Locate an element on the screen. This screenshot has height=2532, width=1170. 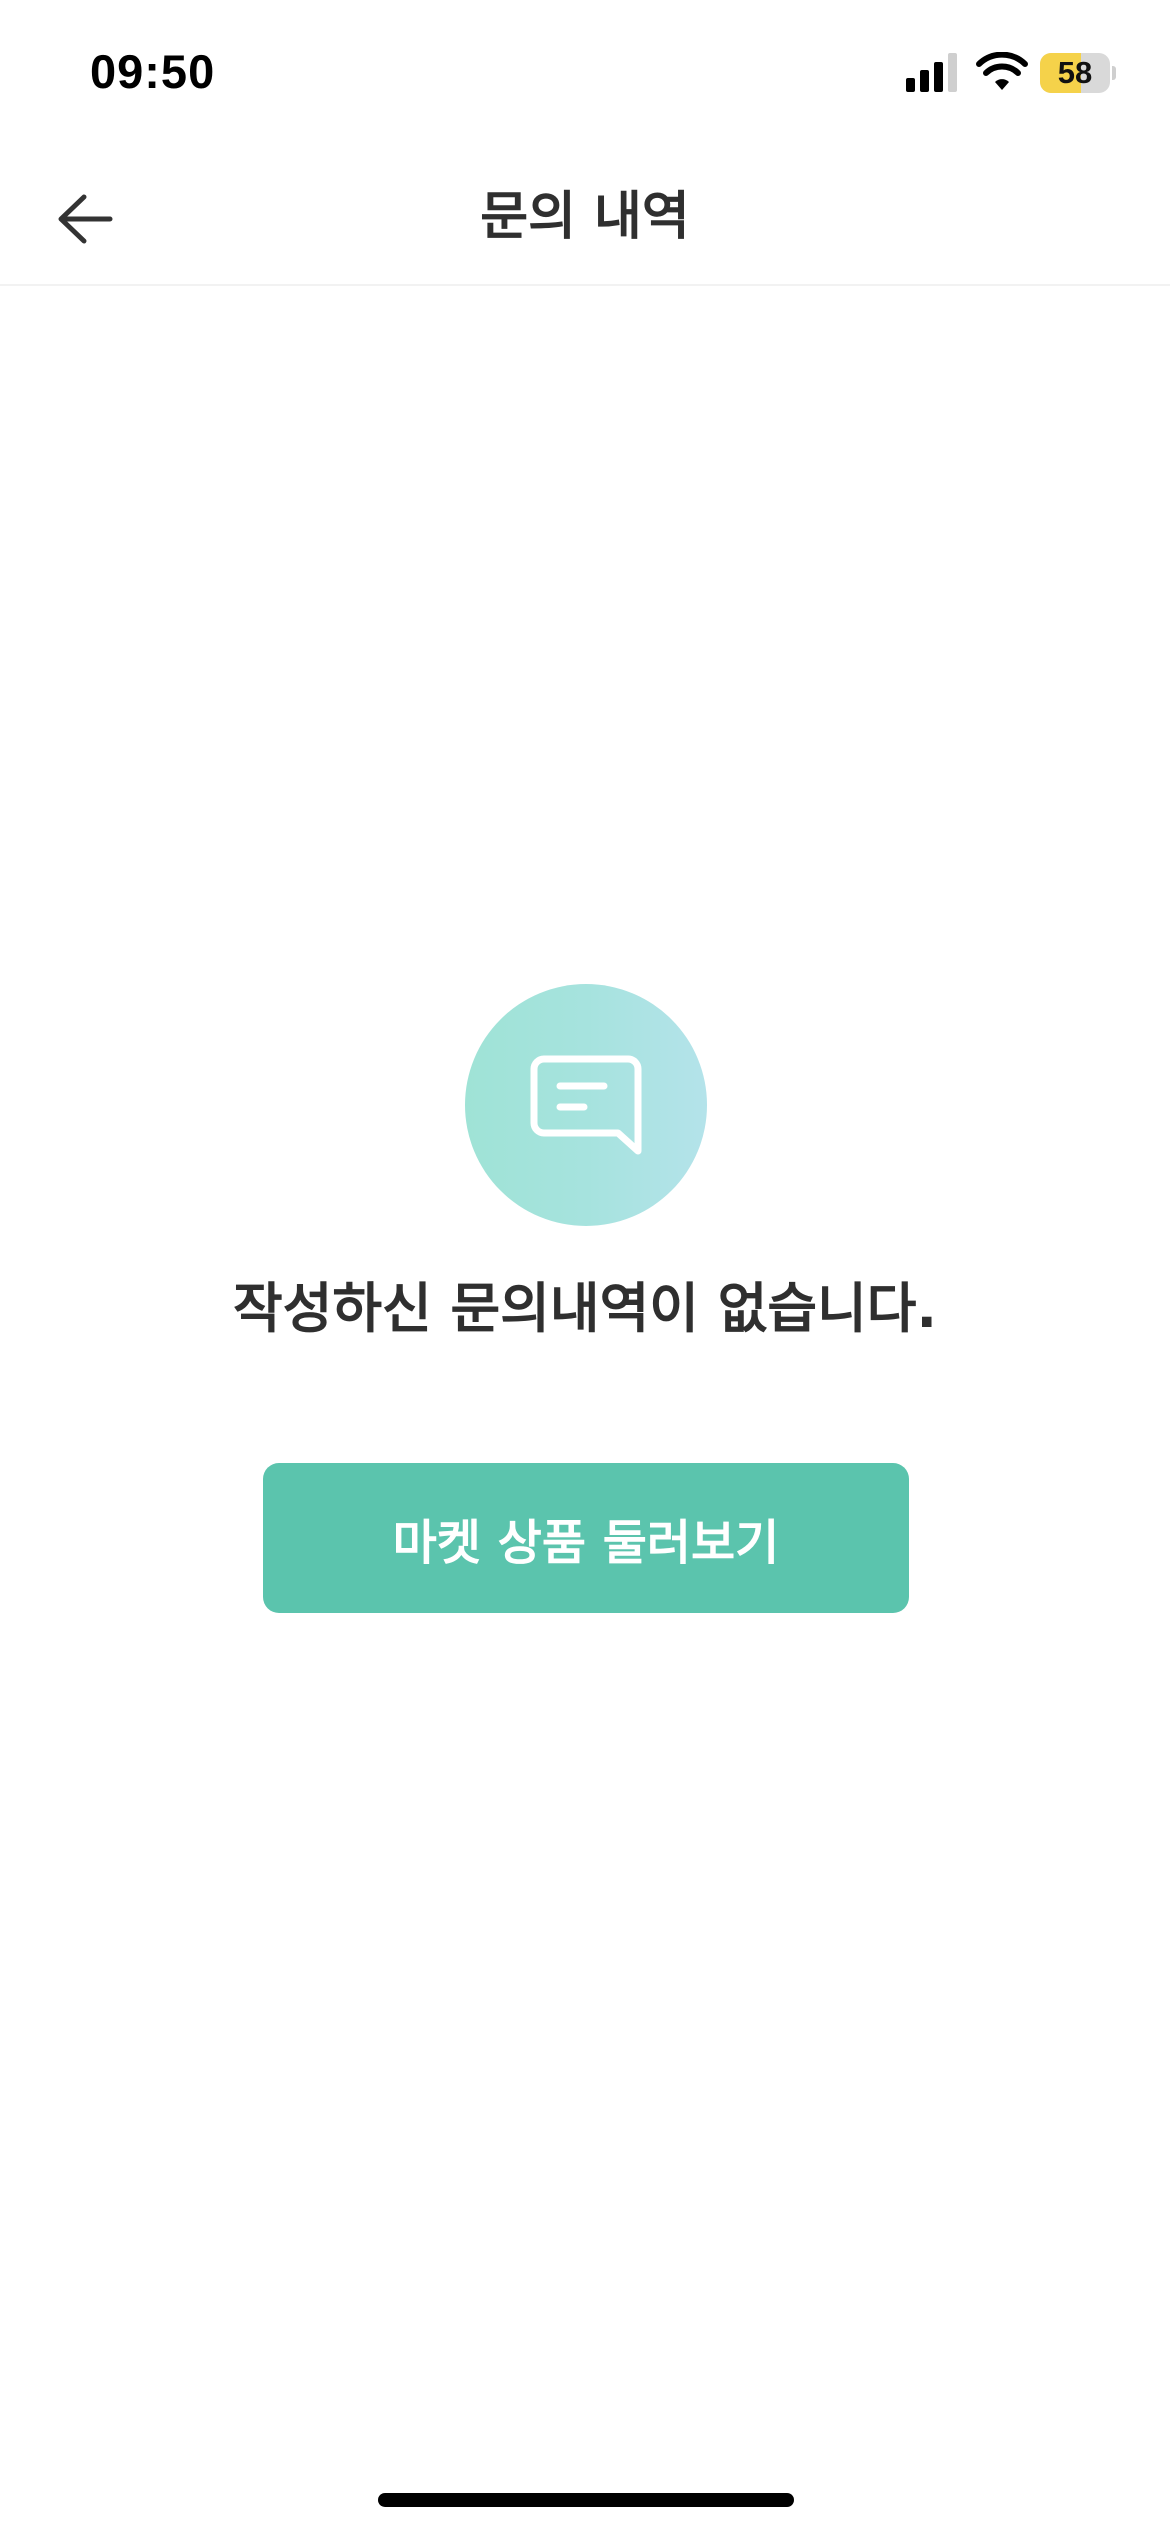
chat-bubble-icon is located at coordinates (586, 1105).